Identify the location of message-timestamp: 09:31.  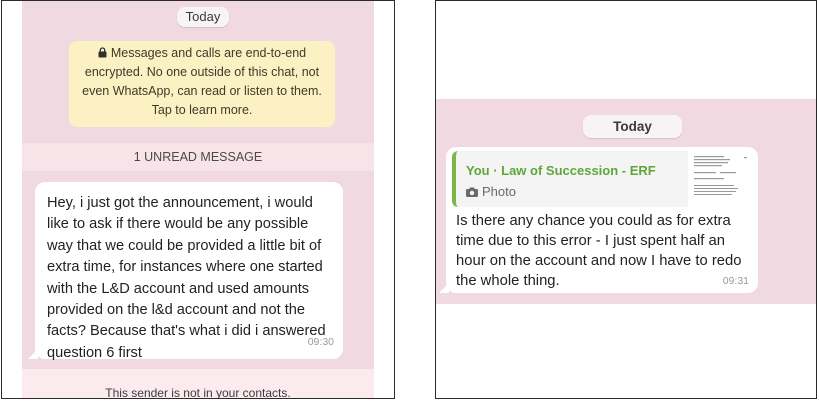
(735, 281).